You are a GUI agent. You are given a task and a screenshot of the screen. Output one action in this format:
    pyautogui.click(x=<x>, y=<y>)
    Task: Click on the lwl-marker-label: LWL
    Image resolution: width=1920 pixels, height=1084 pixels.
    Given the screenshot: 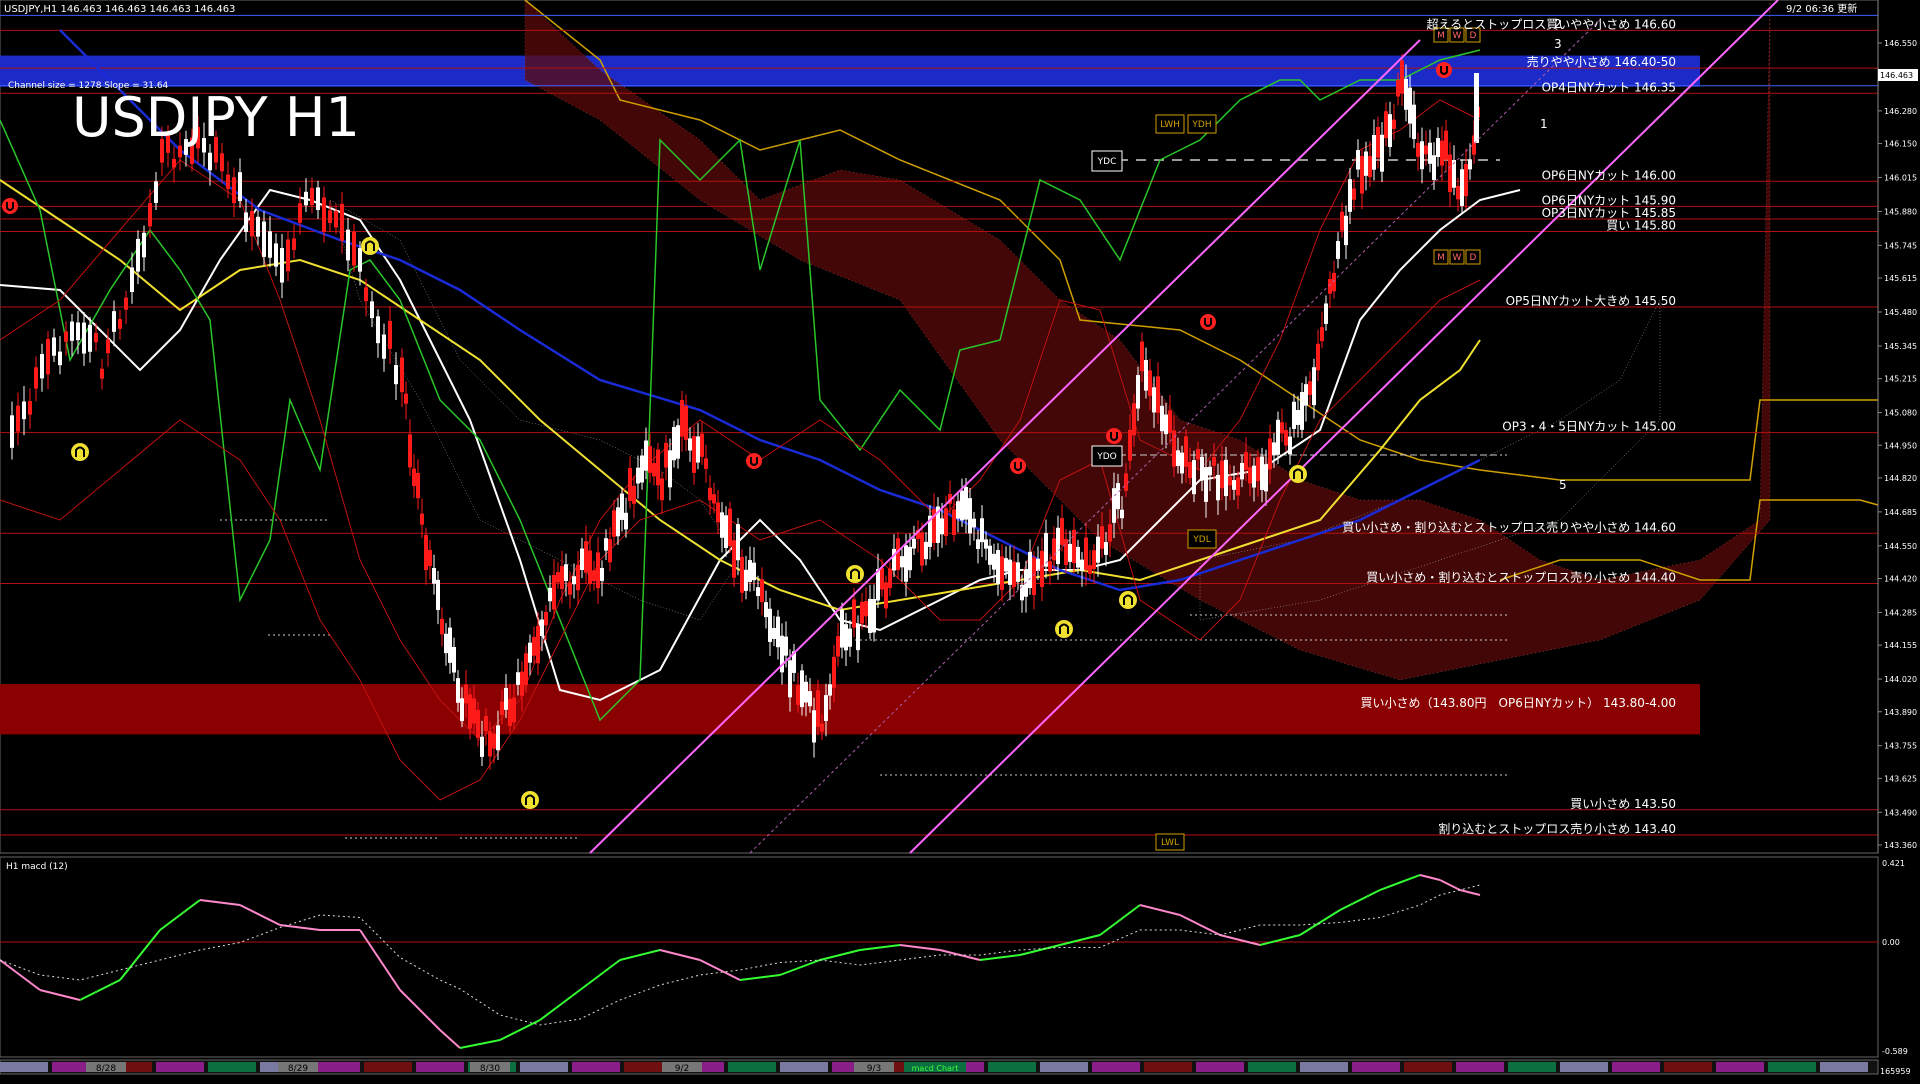 What is the action you would take?
    pyautogui.click(x=1170, y=843)
    